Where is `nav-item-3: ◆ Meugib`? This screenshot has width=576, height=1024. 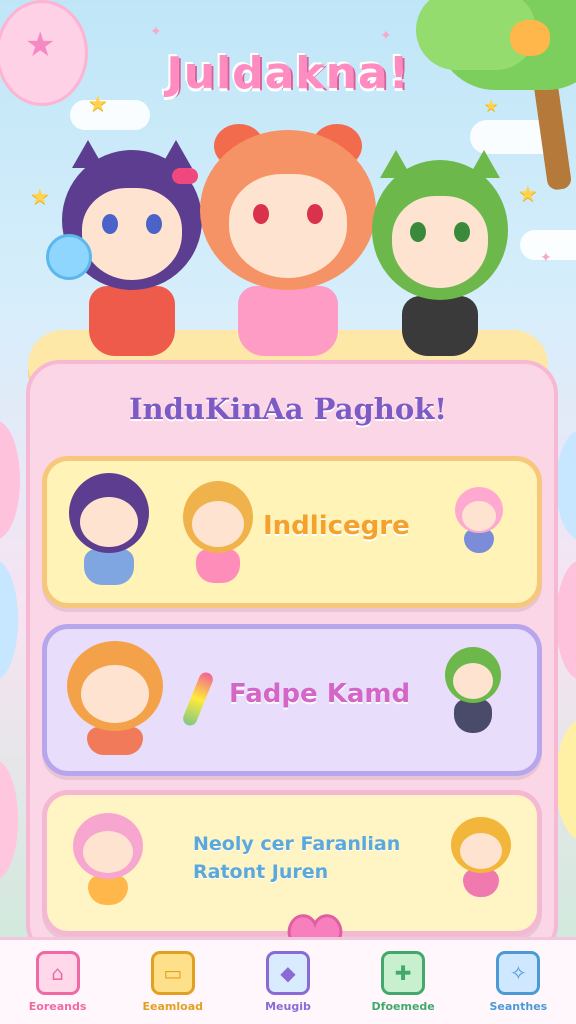
nav-item-3: ◆ Meugib is located at coordinates (288, 982).